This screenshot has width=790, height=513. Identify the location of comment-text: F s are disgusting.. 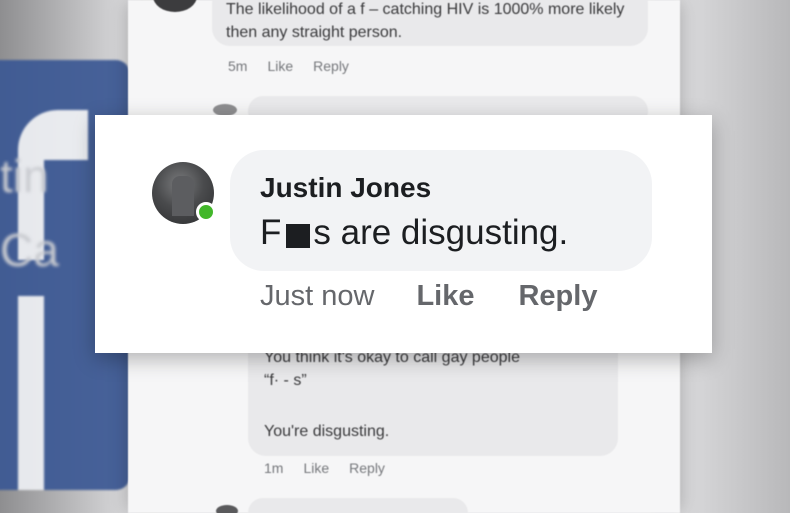
(414, 233).